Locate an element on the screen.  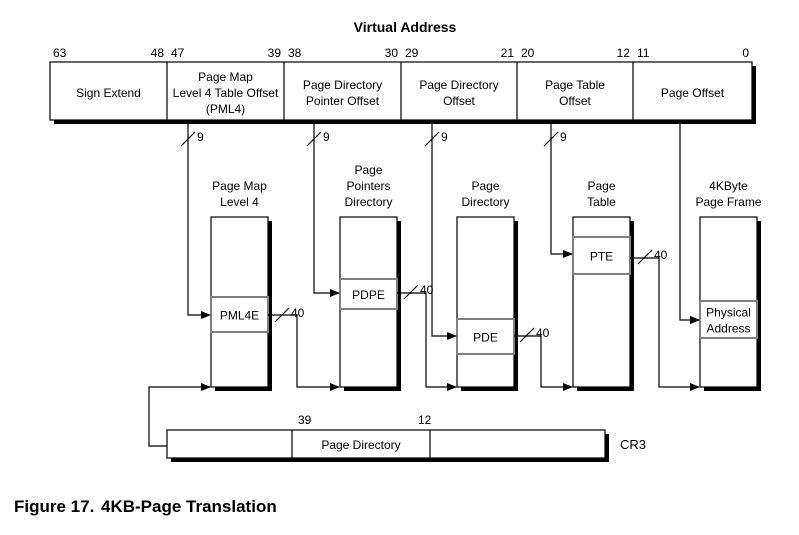
table-title: Page Frame is located at coordinates (728, 202).